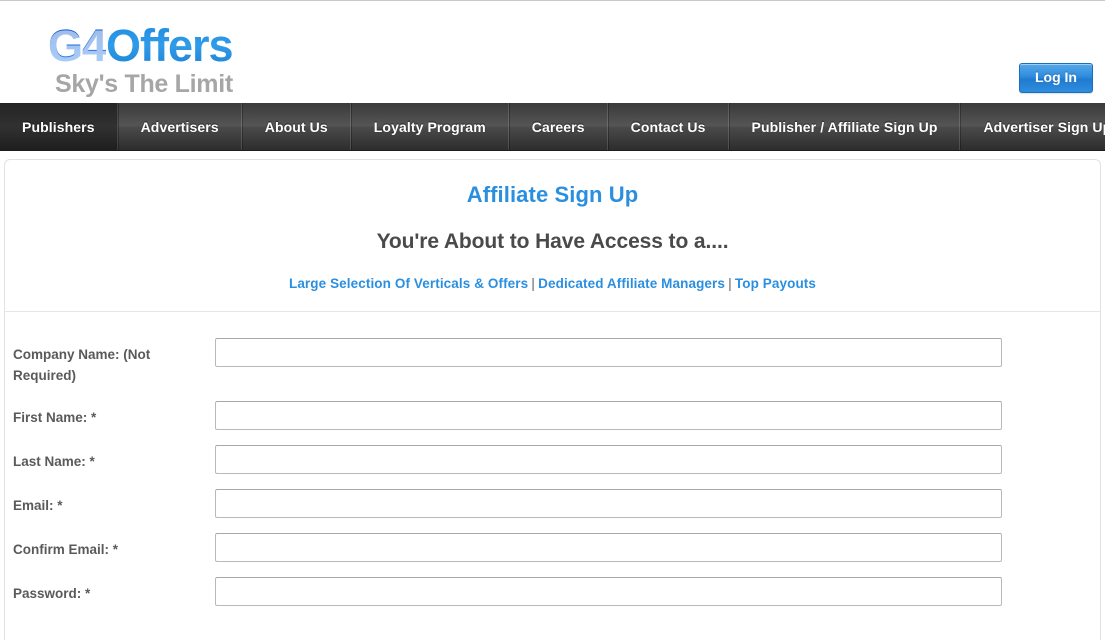 Image resolution: width=1105 pixels, height=640 pixels. Describe the element at coordinates (1044, 126) in the screenshot. I see `nav-item-label: Advertiser Sign Up` at that location.